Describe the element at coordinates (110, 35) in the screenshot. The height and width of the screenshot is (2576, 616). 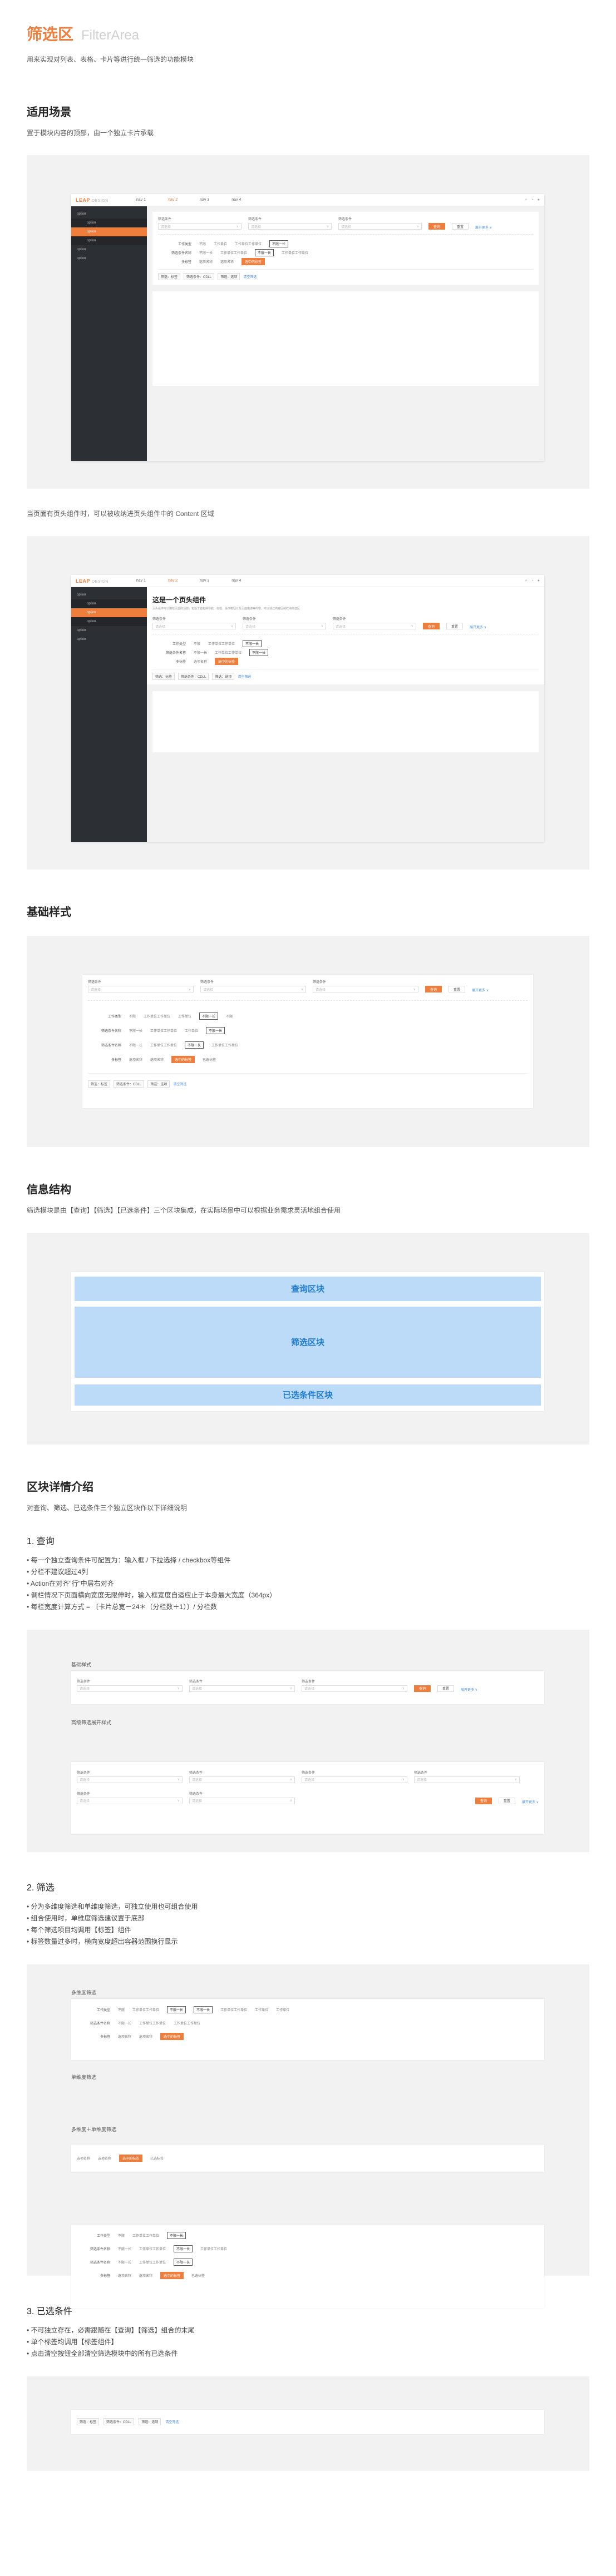
I see `title-en: FilterArea` at that location.